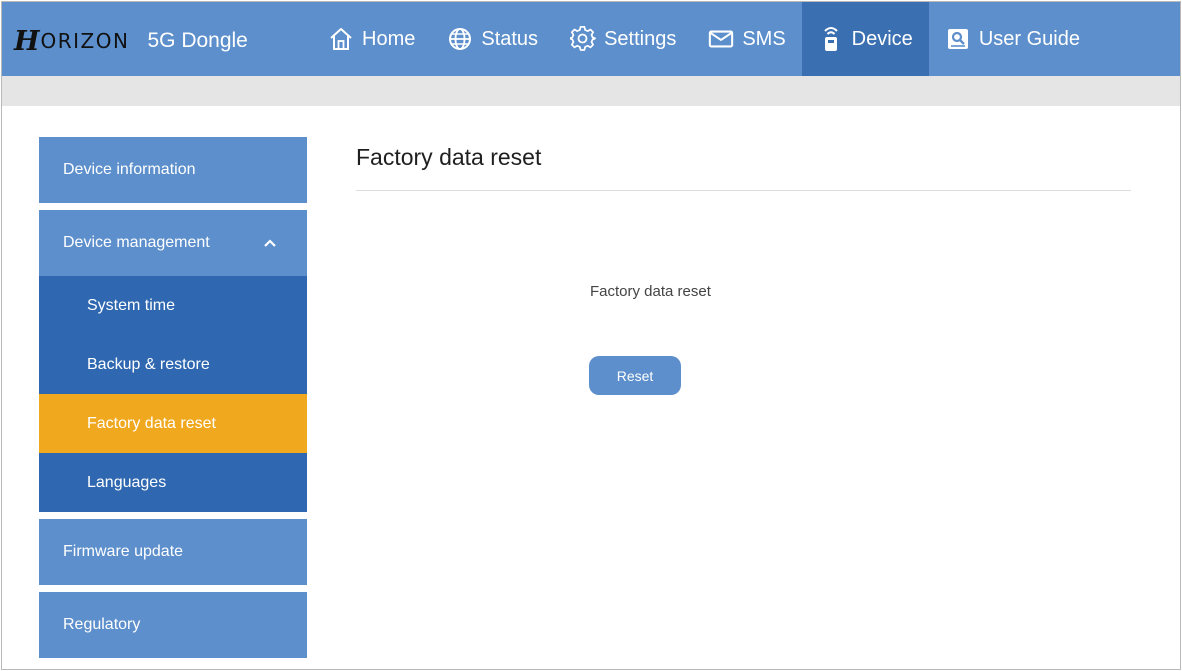 This screenshot has width=1182, height=671. I want to click on nav-user-guide-label: User Guide, so click(1029, 38).